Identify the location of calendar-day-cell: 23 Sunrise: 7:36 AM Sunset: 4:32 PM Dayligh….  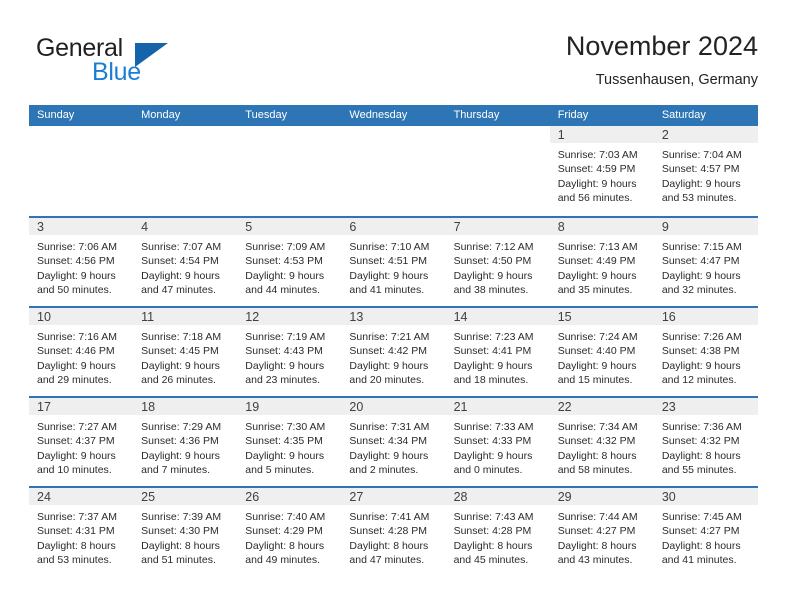
(705, 442).